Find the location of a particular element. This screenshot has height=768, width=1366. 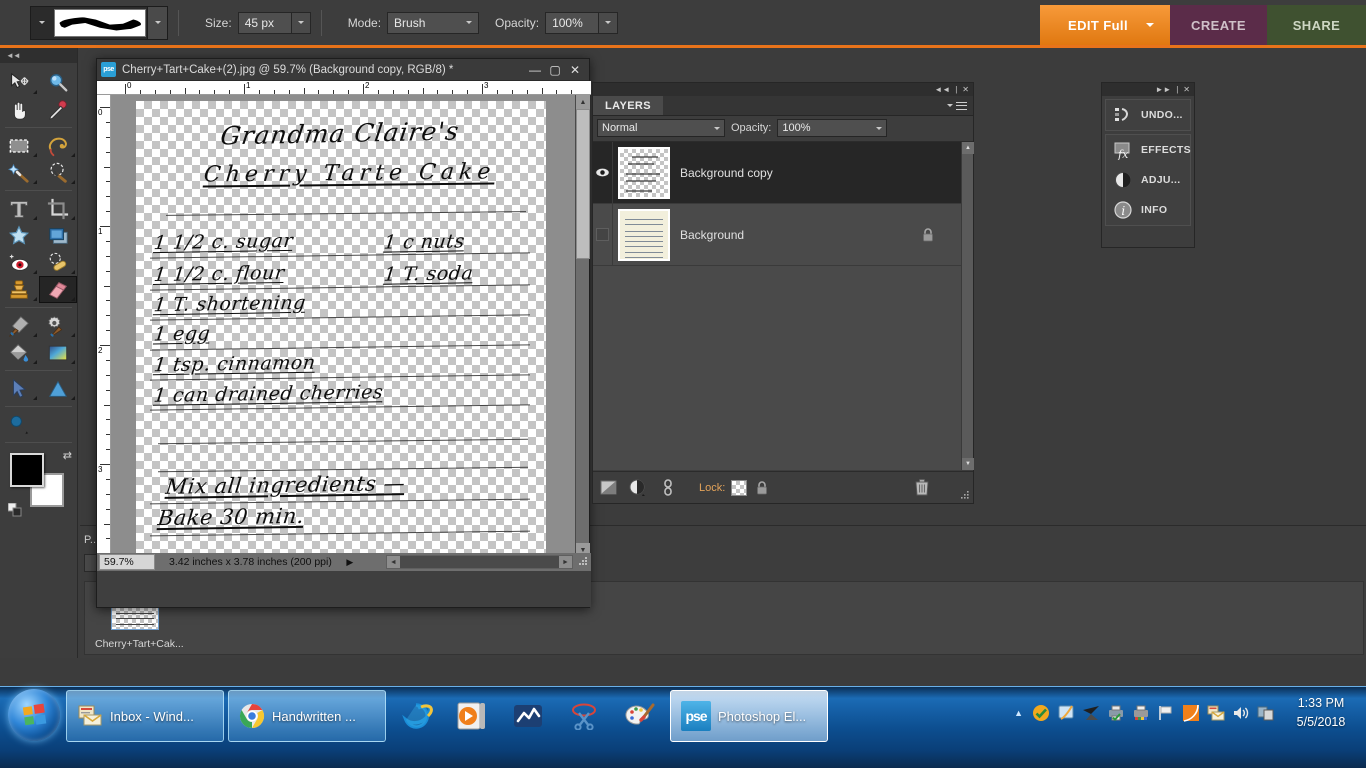

lasso-tool is located at coordinates (58, 145).